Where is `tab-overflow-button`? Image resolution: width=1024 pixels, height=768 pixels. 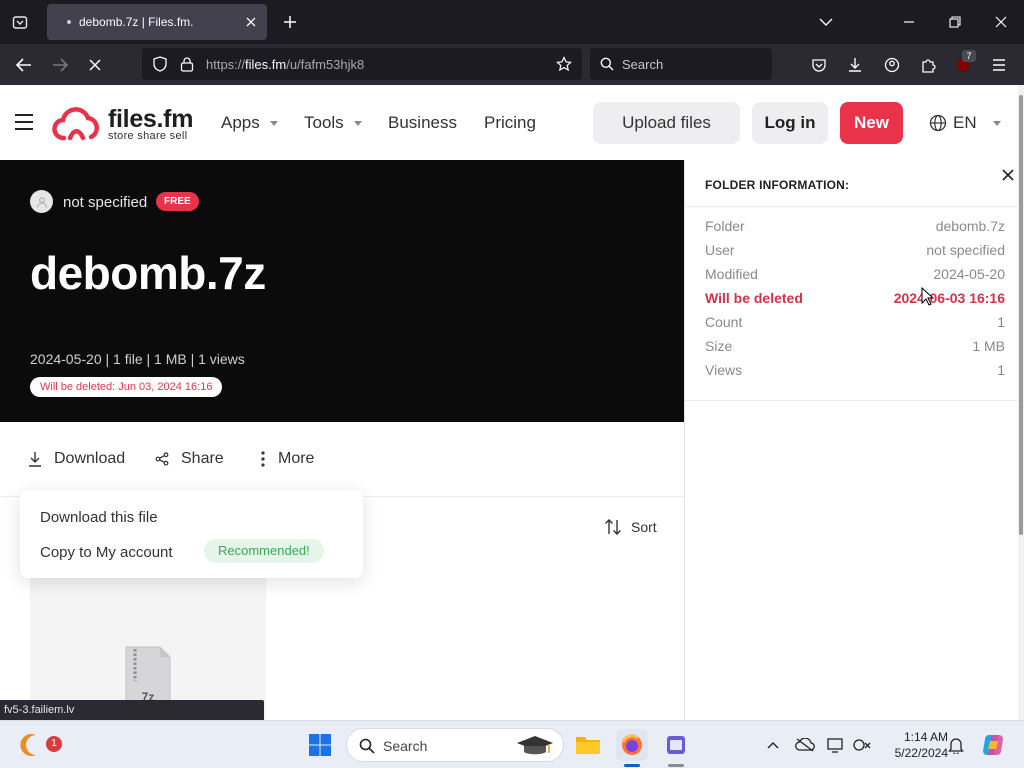 tab-overflow-button is located at coordinates (826, 22).